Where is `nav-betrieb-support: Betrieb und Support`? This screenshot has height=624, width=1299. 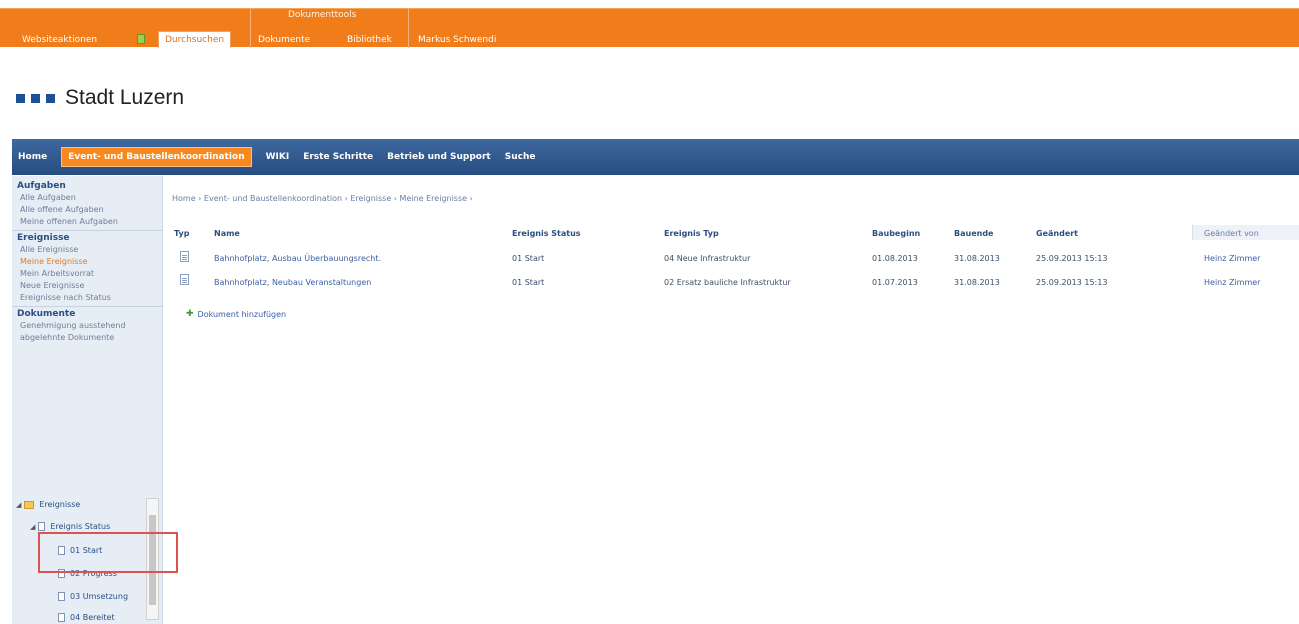 nav-betrieb-support: Betrieb und Support is located at coordinates (439, 157).